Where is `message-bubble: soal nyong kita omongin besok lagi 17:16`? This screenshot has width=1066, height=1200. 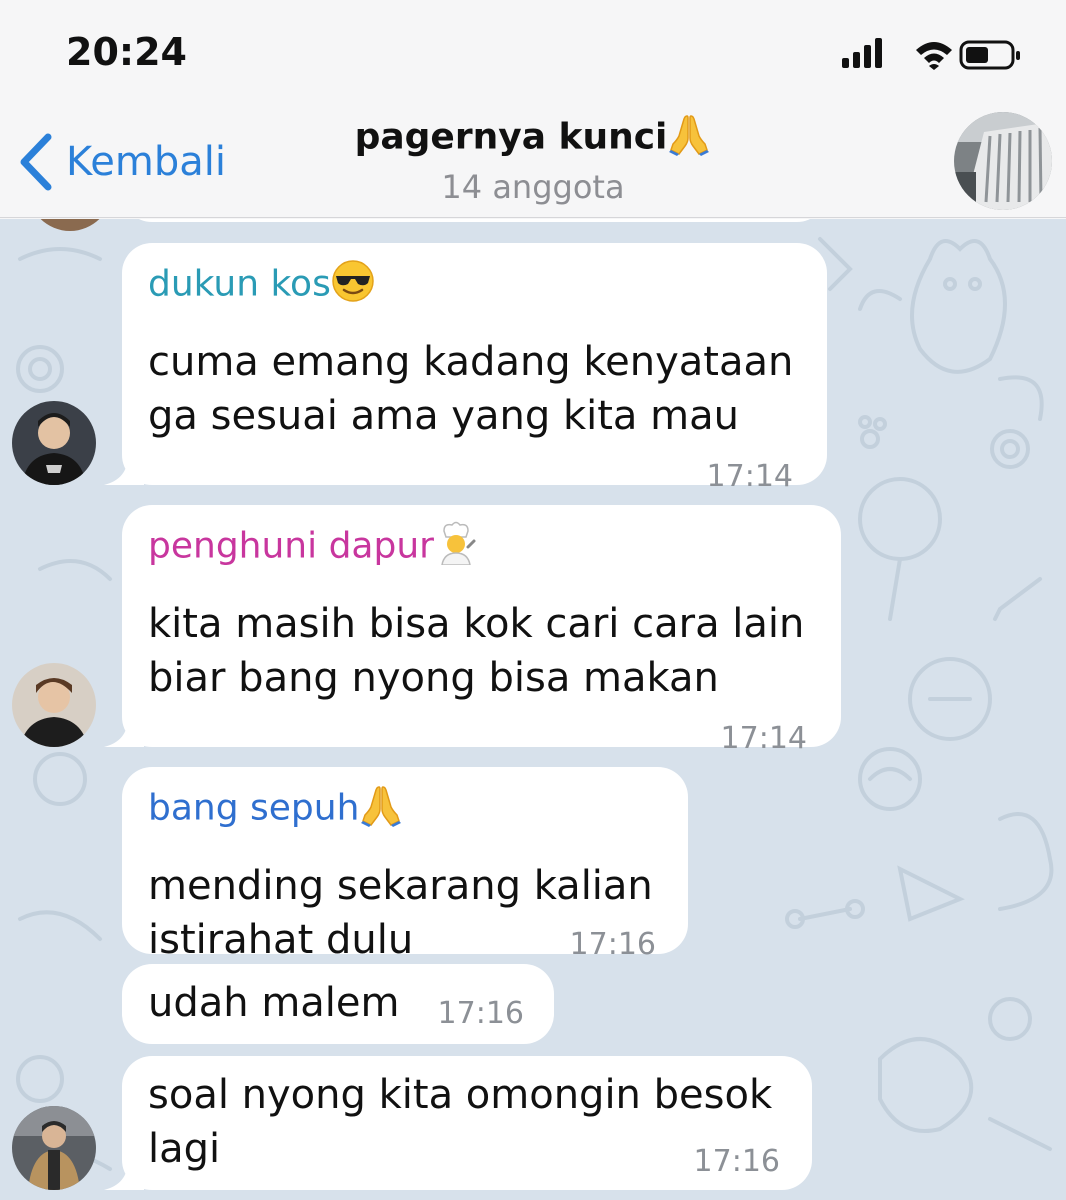 message-bubble: soal nyong kita omongin besok lagi 17:16 is located at coordinates (467, 1123).